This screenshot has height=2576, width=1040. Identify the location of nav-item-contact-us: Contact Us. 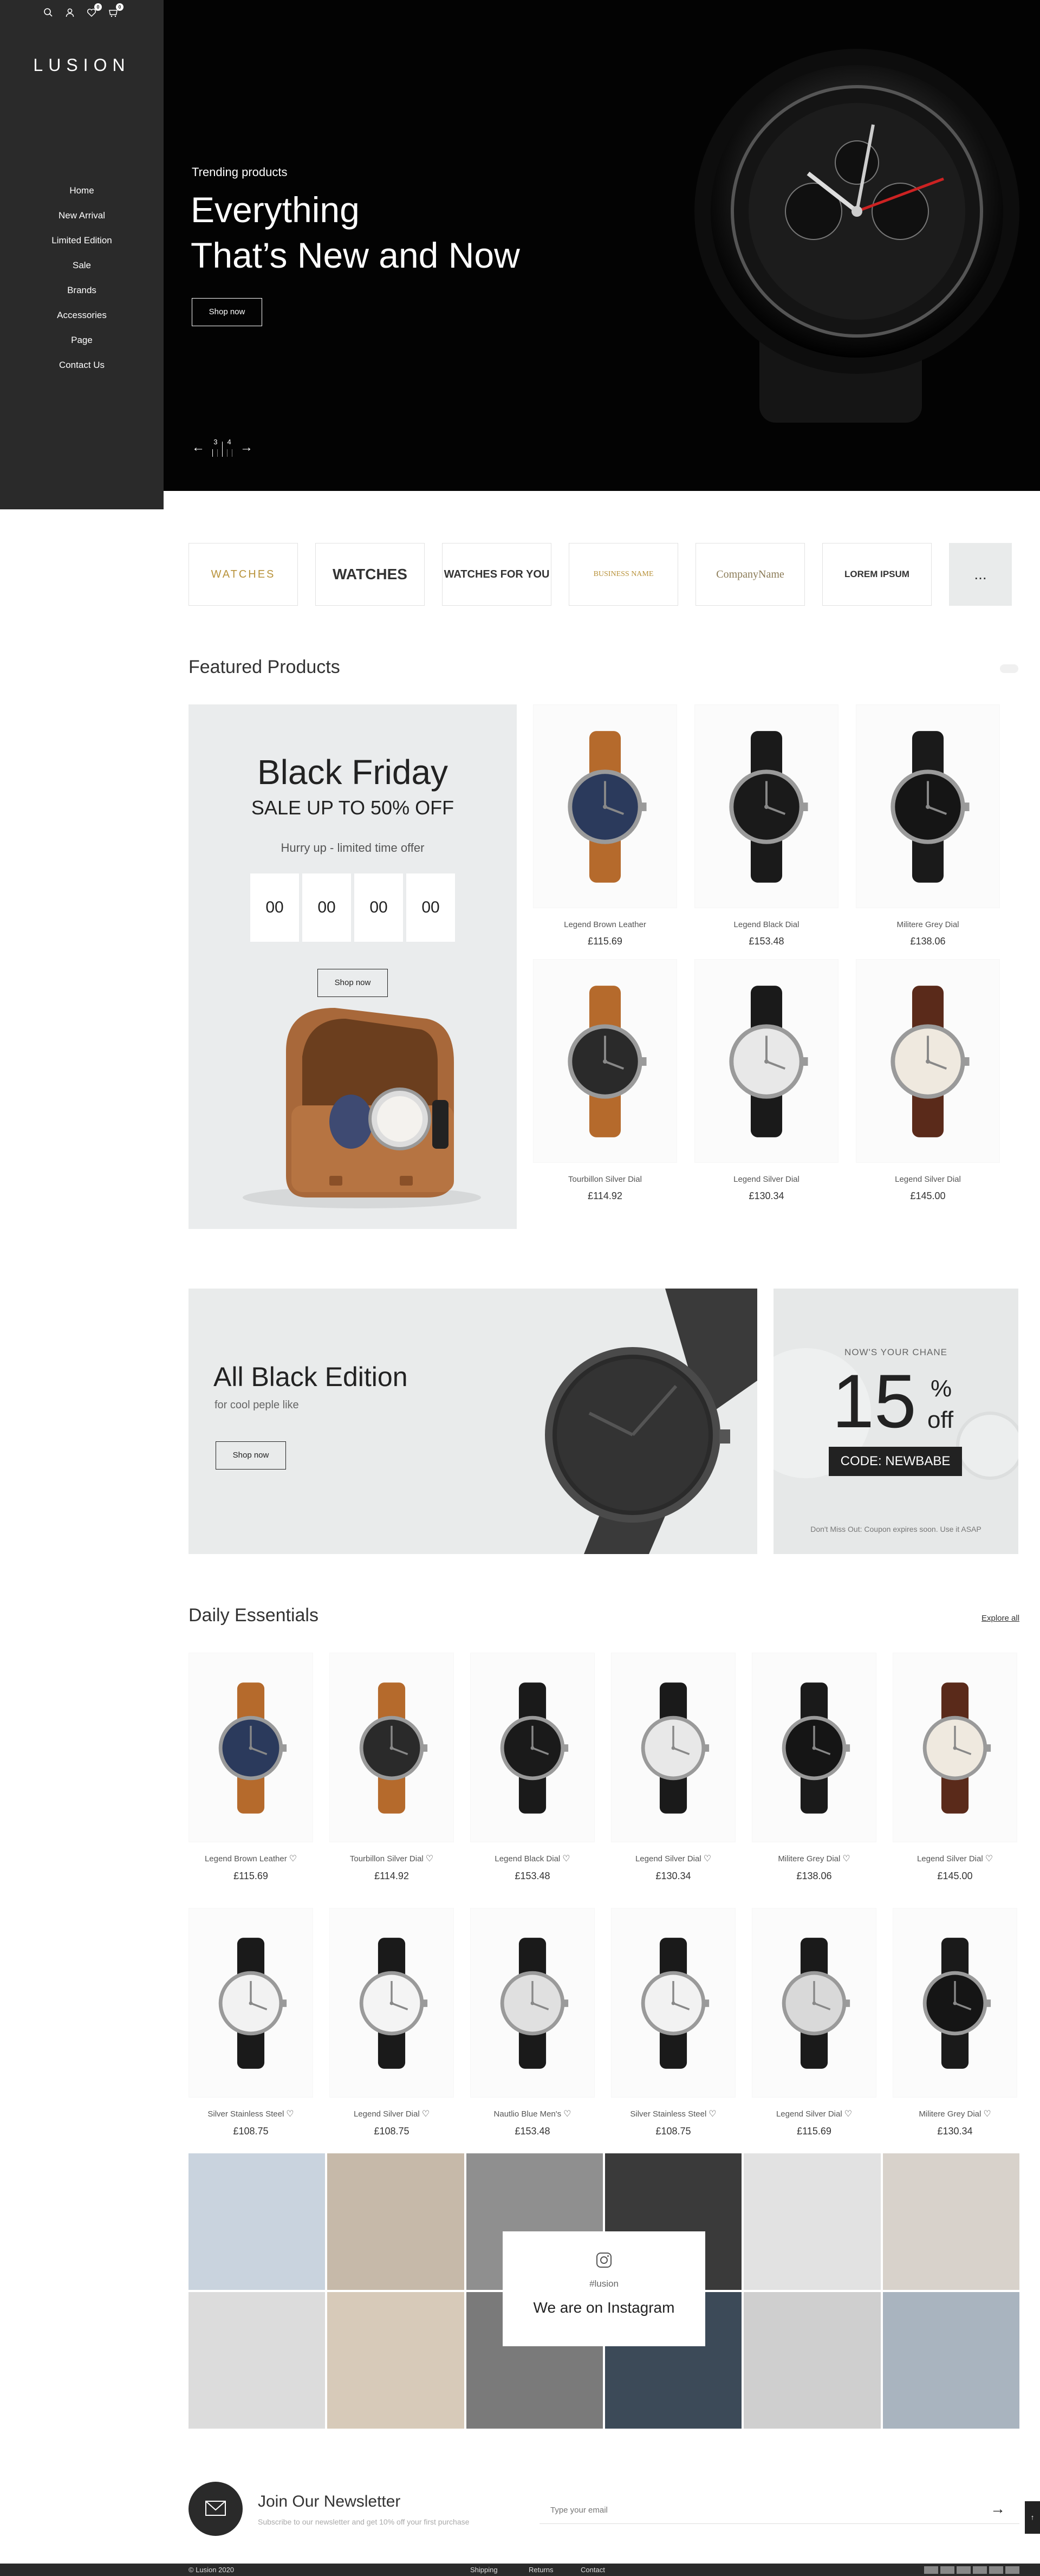
(82, 369).